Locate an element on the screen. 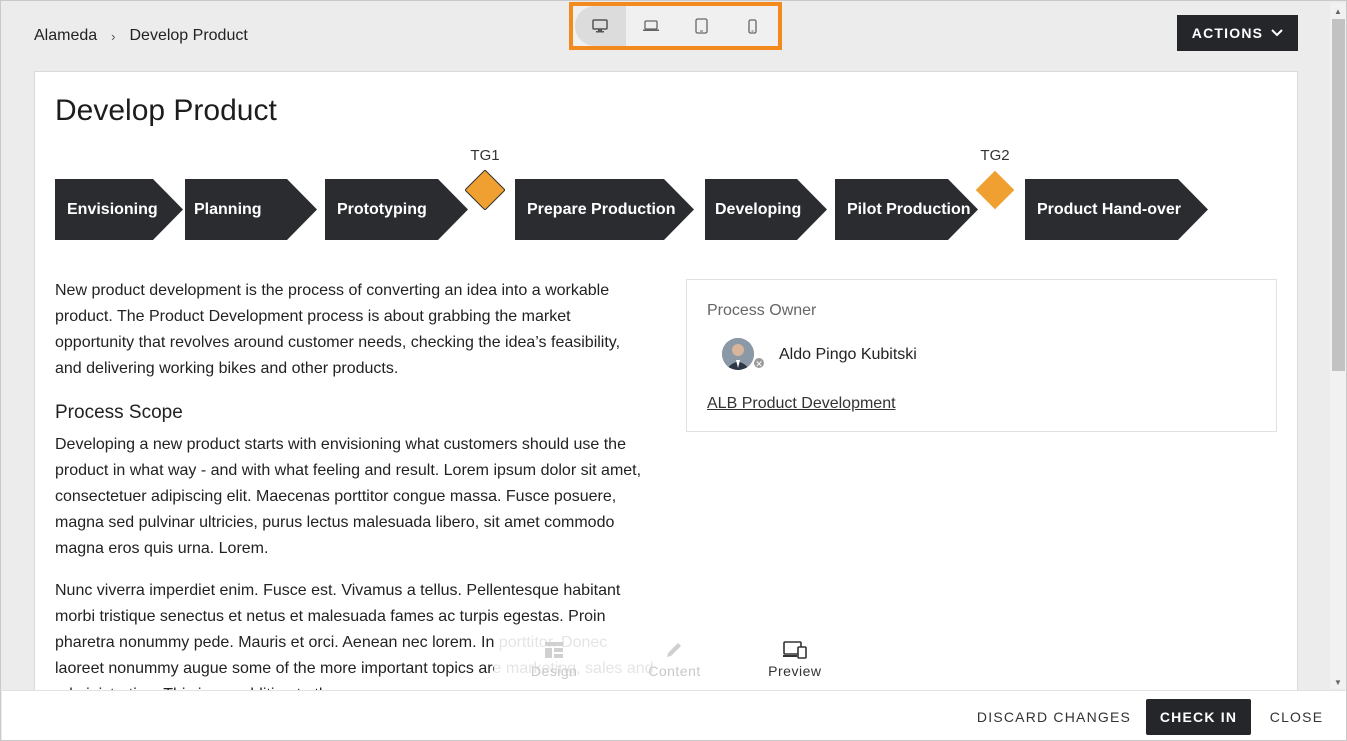 This screenshot has height=741, width=1347. breadcrumb-root: Alameda is located at coordinates (65, 36).